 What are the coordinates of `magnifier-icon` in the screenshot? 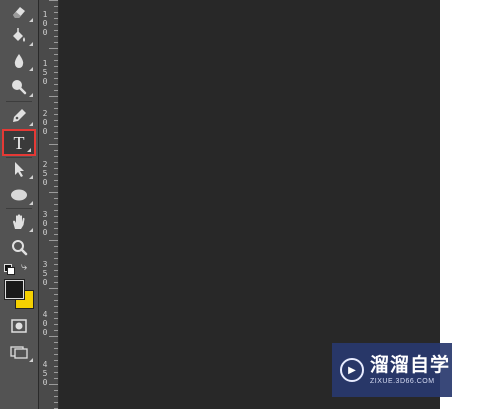 It's located at (20, 248).